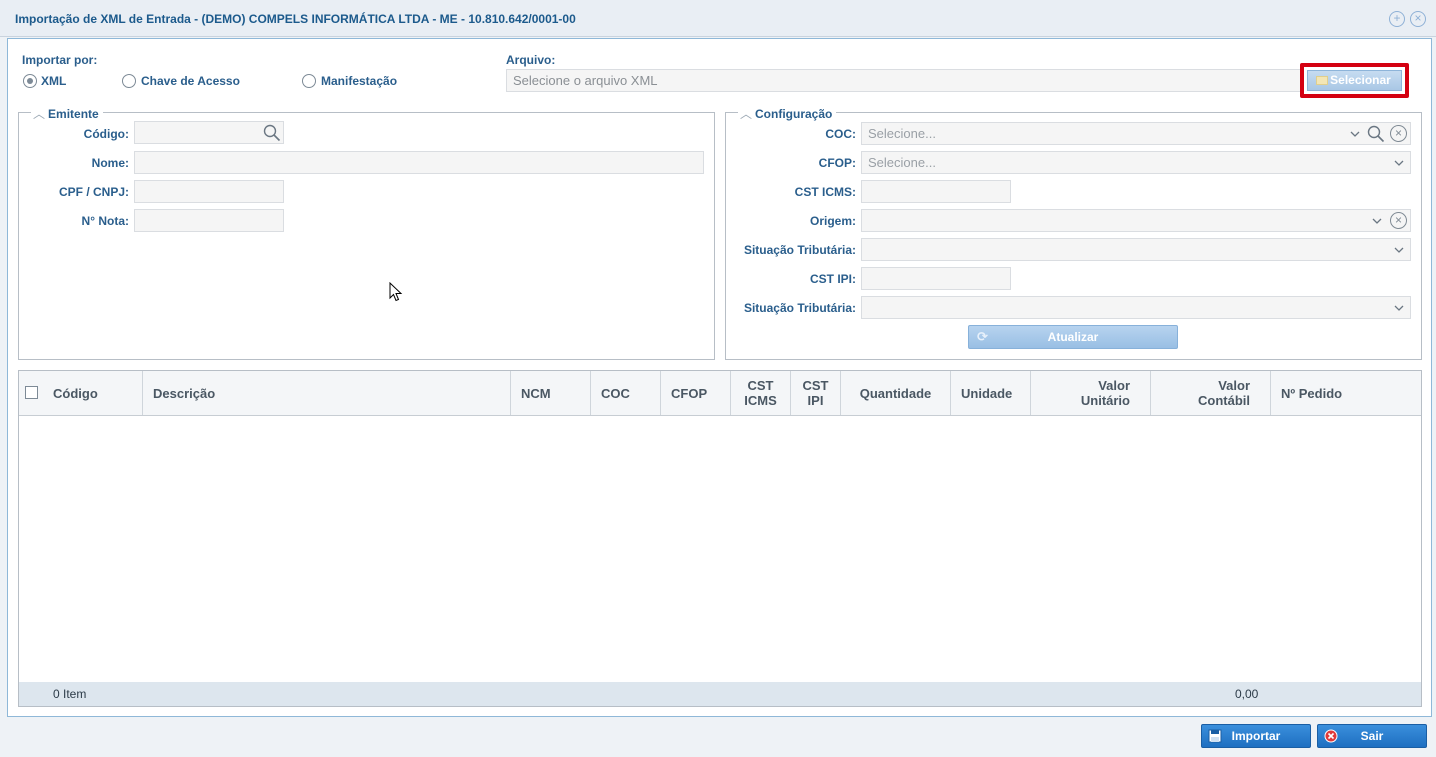 The image size is (1436, 757). I want to click on situacao-tributaria-icms-label: Situação Tributária:, so click(799, 250).